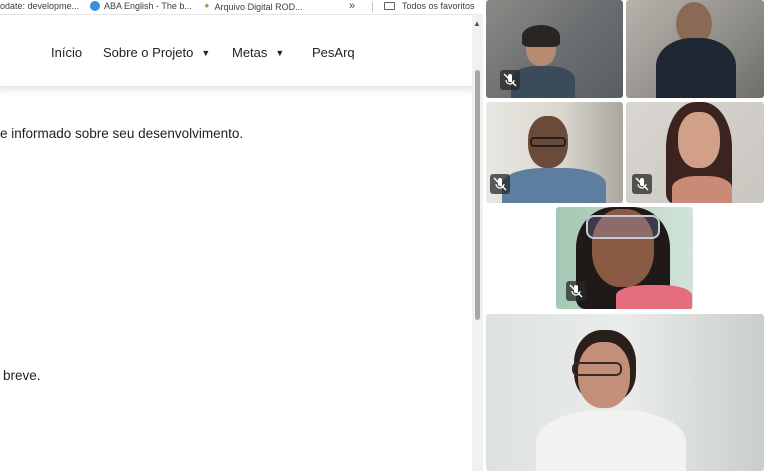  I want to click on page-scrollbar: ▲, so click(477, 243).